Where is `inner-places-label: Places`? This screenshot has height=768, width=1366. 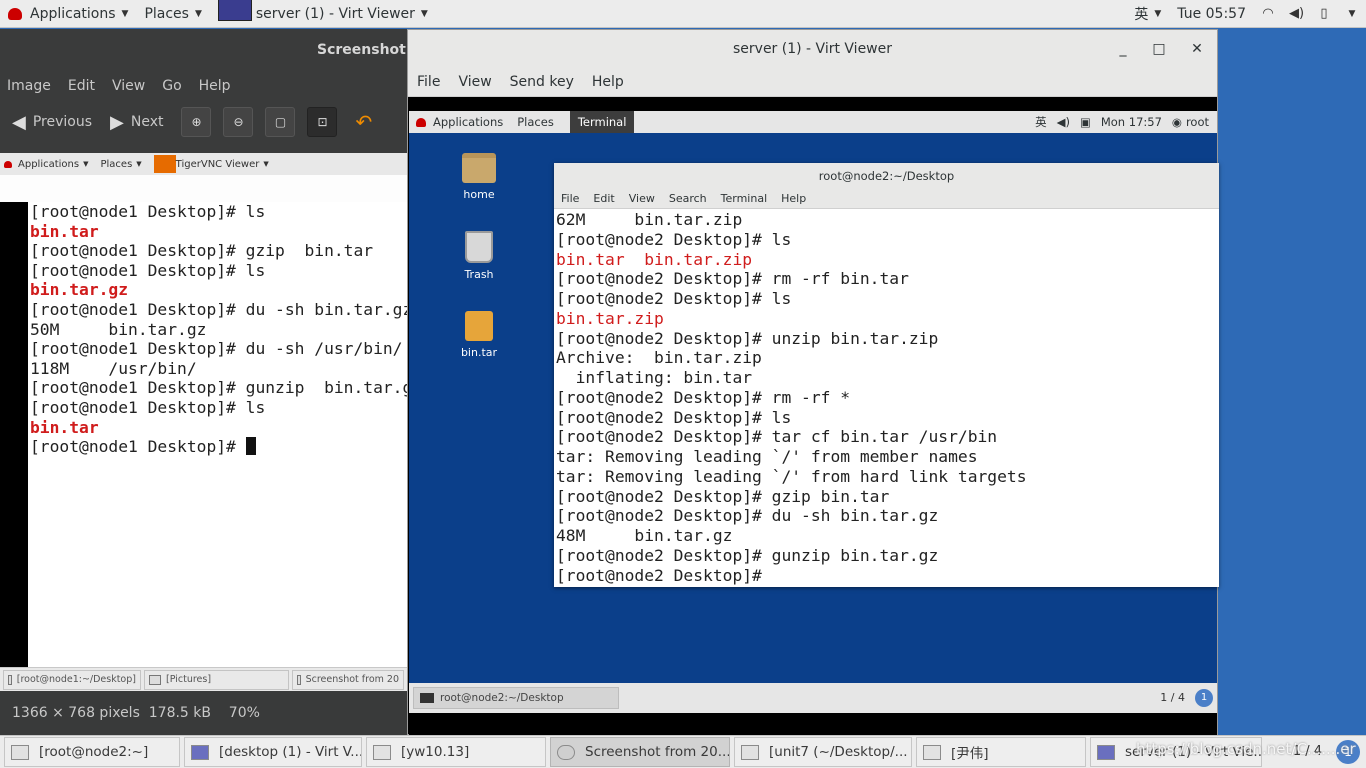 inner-places-label: Places is located at coordinates (116, 164).